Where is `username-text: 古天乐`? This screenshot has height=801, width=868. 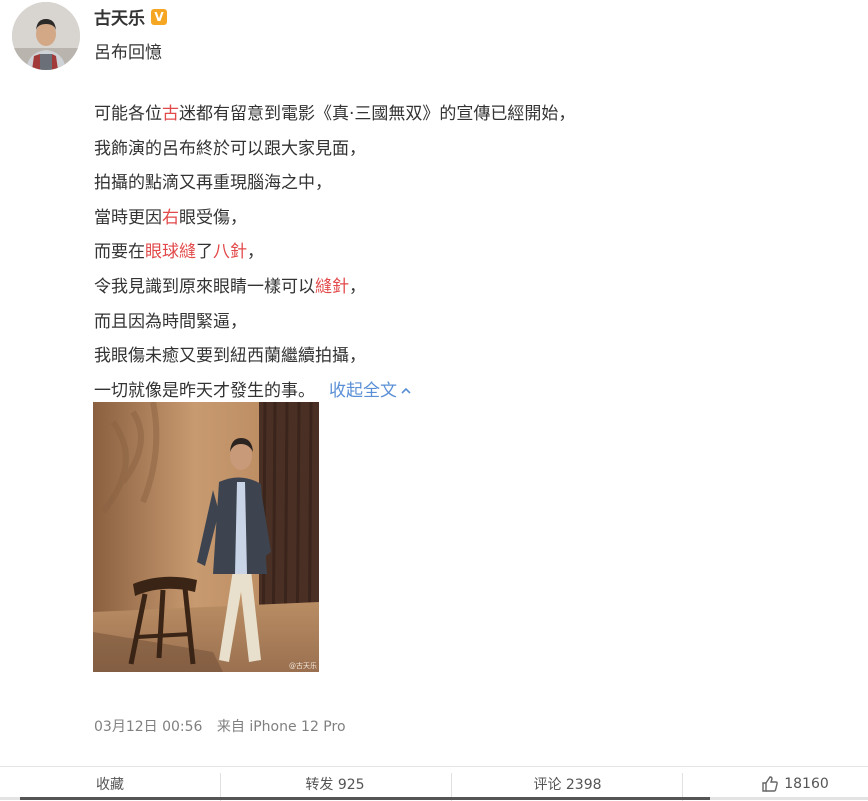
username-text: 古天乐 is located at coordinates (119, 16).